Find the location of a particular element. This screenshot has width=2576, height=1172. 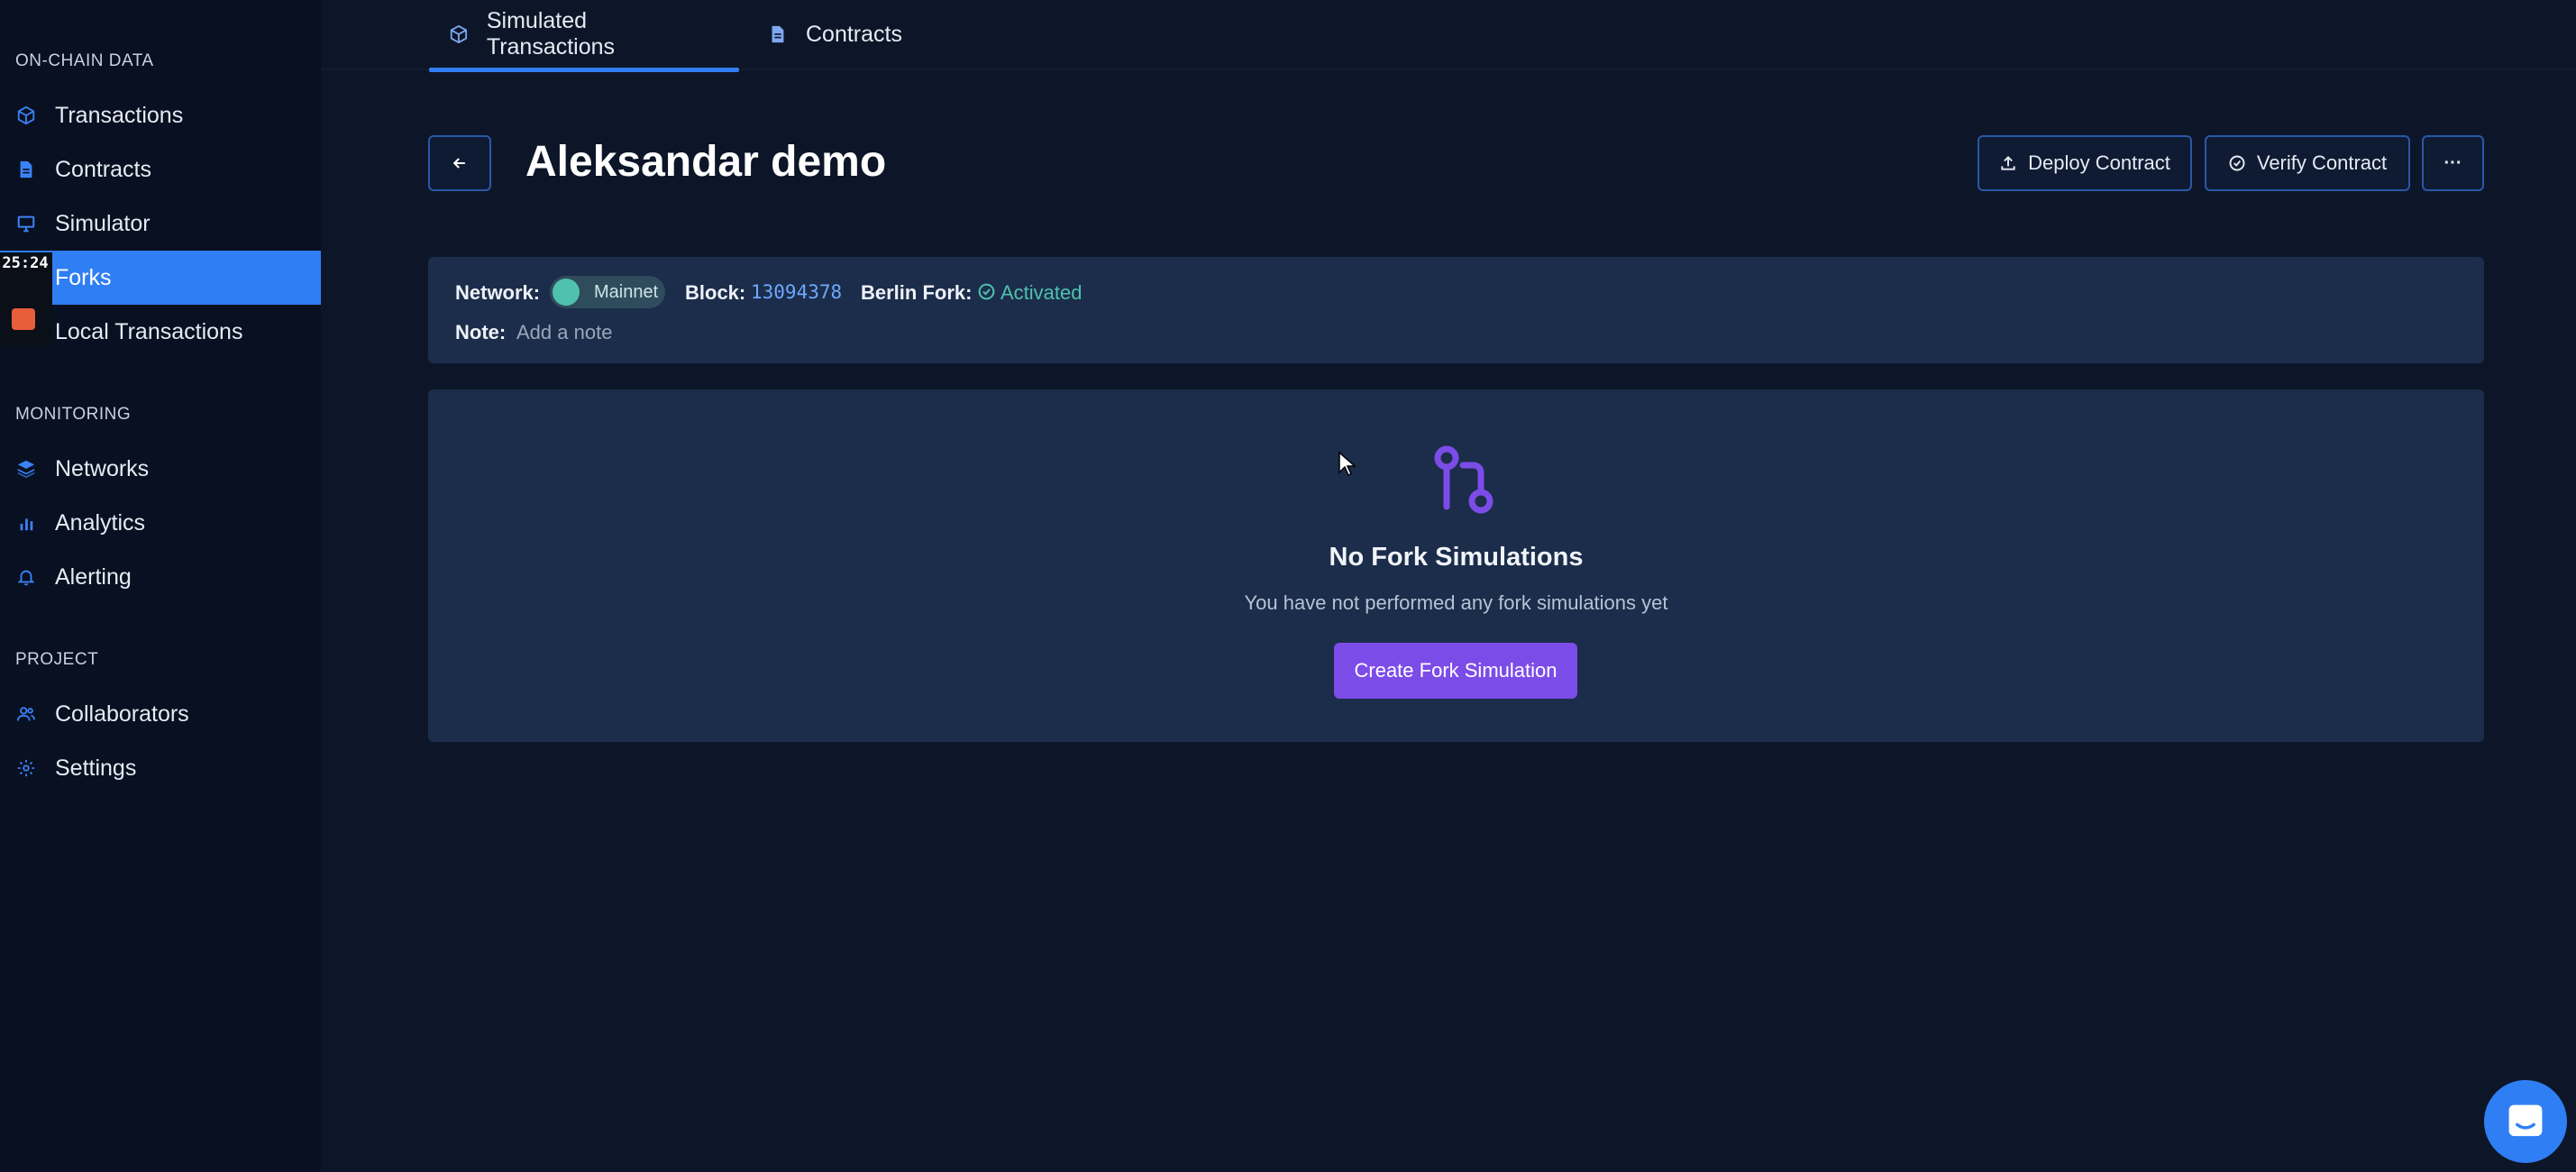

sidebar-item-collaborators: Collaborators is located at coordinates (160, 714).